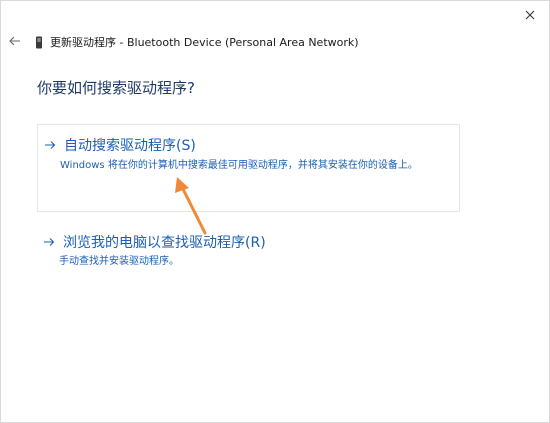 This screenshot has height=423, width=550. Describe the element at coordinates (116, 88) in the screenshot. I see `page-heading: 你要如何搜索驱动程序?` at that location.